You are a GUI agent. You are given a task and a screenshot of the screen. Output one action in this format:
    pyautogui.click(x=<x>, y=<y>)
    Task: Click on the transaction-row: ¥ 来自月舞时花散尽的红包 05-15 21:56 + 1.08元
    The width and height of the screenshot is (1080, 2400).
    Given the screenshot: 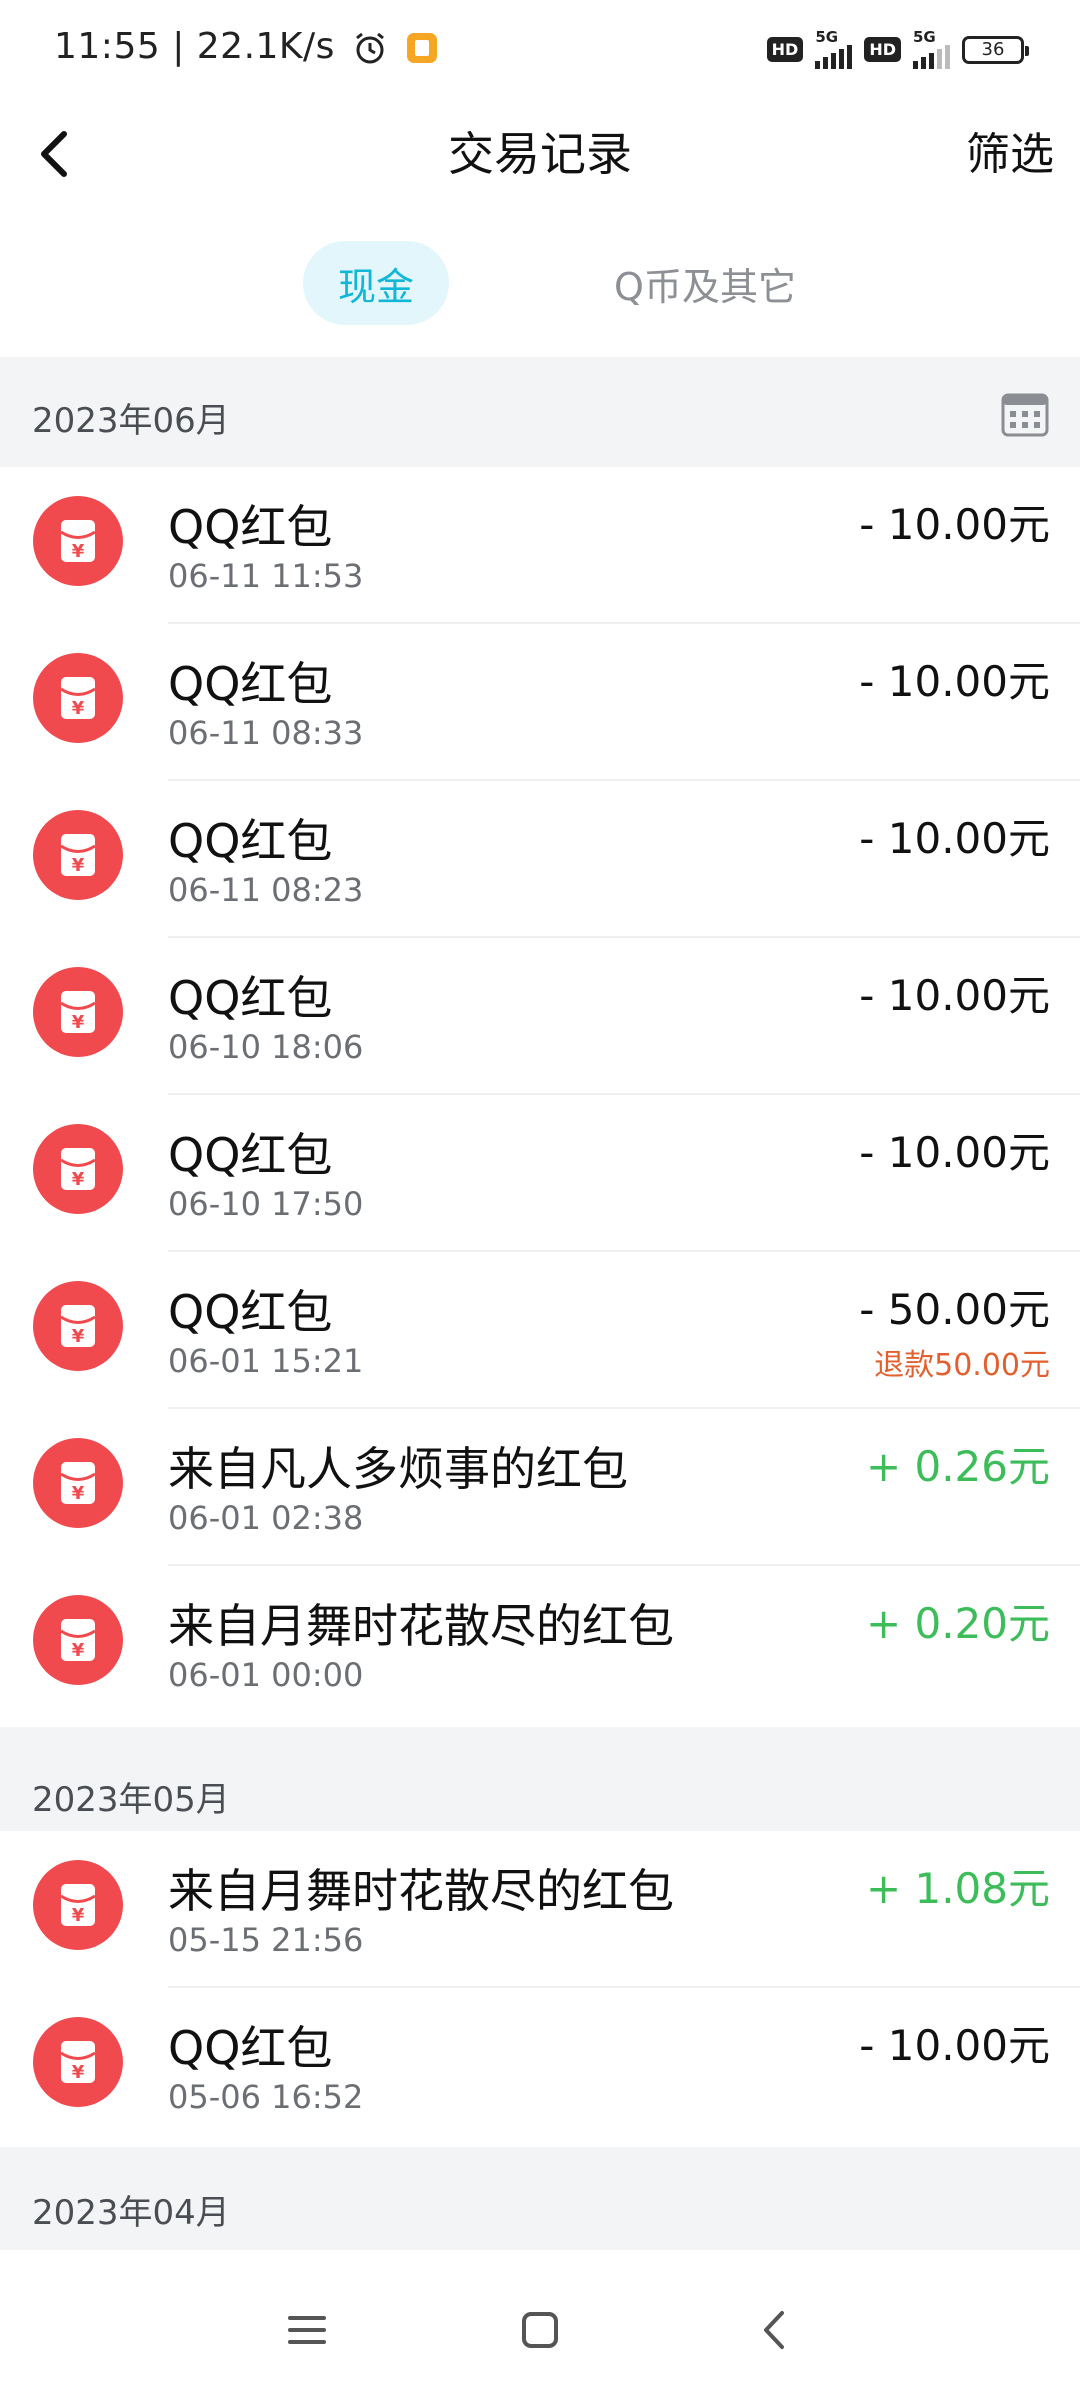 What is the action you would take?
    pyautogui.click(x=540, y=1909)
    